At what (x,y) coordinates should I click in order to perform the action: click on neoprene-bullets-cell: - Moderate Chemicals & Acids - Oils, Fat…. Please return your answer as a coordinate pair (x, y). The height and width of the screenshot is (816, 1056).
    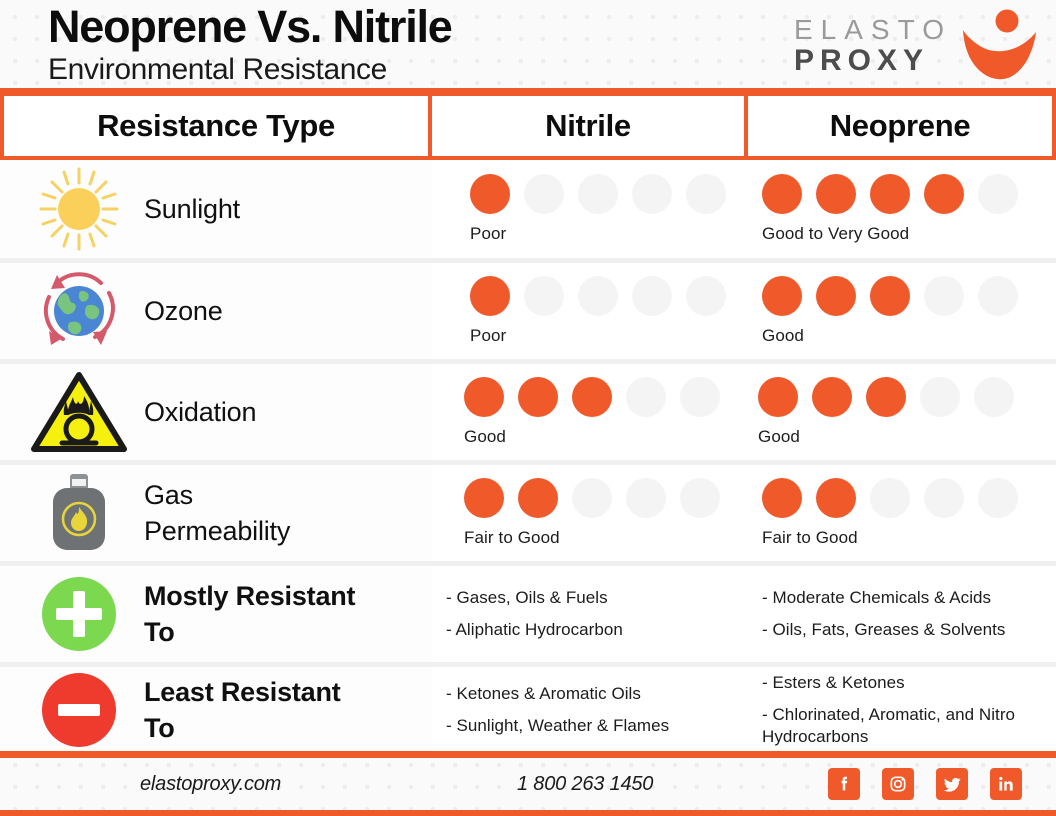
    Looking at the image, I should click on (902, 614).